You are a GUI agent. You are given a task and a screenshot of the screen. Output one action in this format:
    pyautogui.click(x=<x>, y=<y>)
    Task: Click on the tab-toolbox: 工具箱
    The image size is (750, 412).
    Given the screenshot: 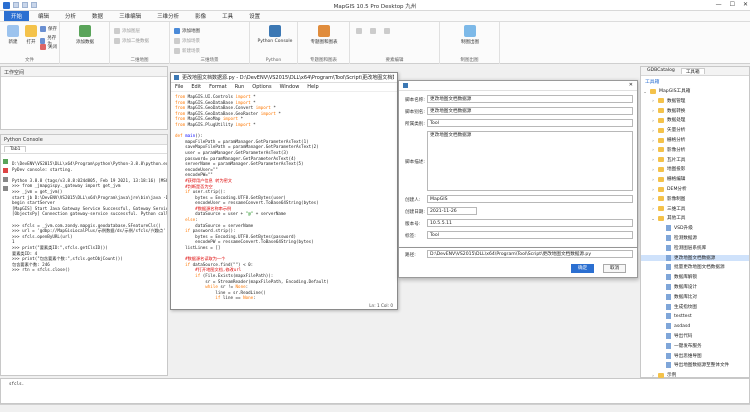 What is the action you would take?
    pyautogui.click(x=692, y=71)
    